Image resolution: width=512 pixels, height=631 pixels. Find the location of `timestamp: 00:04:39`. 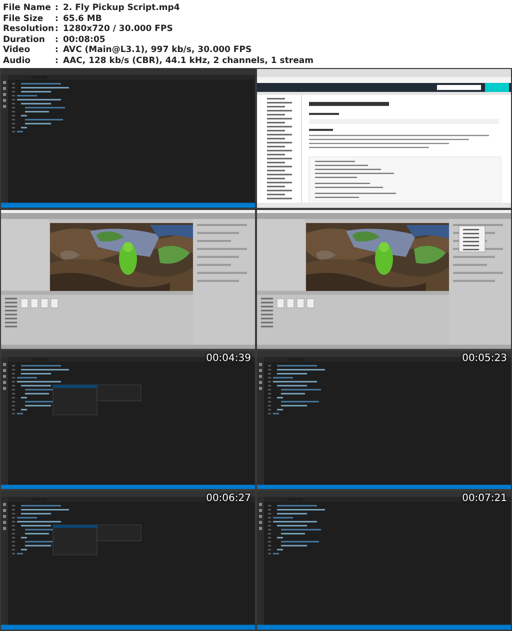

timestamp: 00:04:39 is located at coordinates (228, 359).